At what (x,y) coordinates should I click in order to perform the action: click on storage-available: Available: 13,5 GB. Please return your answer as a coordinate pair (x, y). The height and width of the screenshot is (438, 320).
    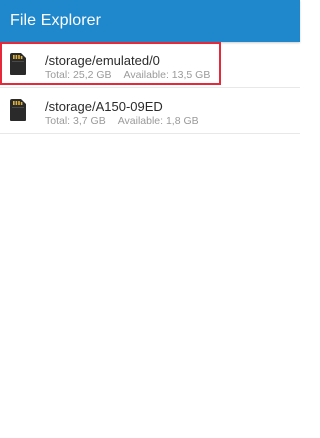
    Looking at the image, I should click on (167, 75).